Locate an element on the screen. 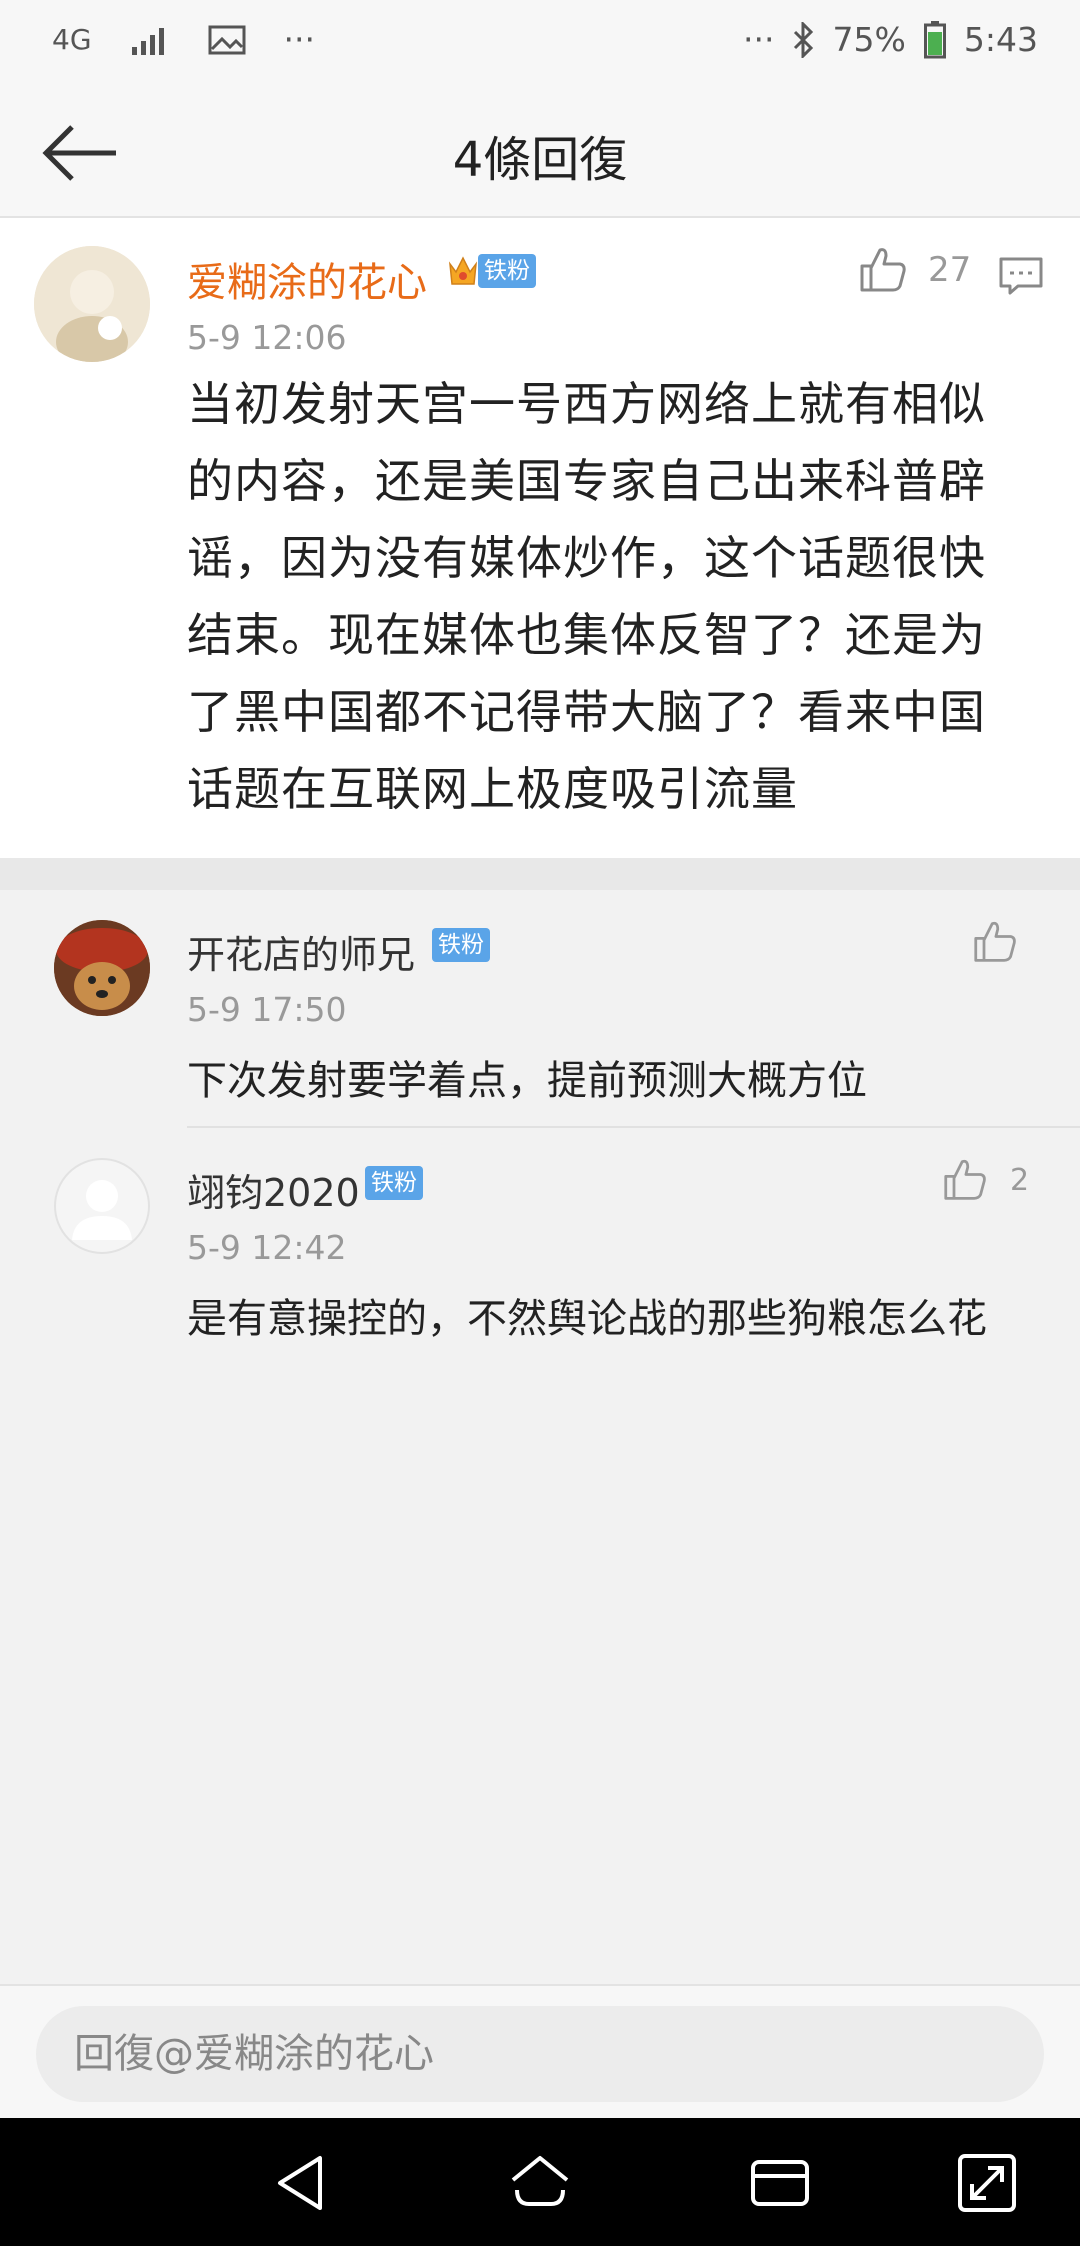 This screenshot has width=1080, height=2246. like-count: 2 is located at coordinates (1020, 1180).